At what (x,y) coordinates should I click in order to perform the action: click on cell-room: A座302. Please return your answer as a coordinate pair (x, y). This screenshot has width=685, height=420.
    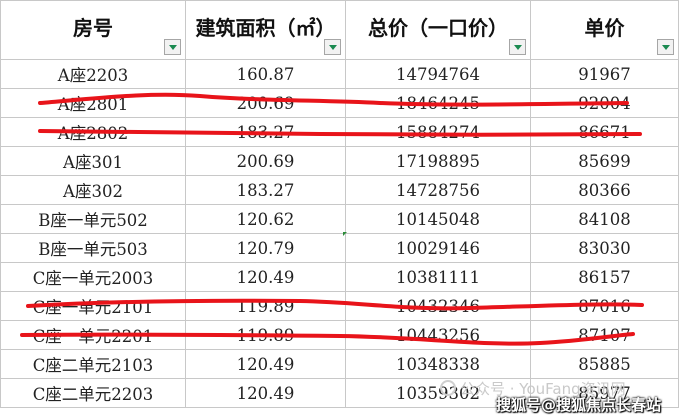
    Looking at the image, I should click on (93, 190).